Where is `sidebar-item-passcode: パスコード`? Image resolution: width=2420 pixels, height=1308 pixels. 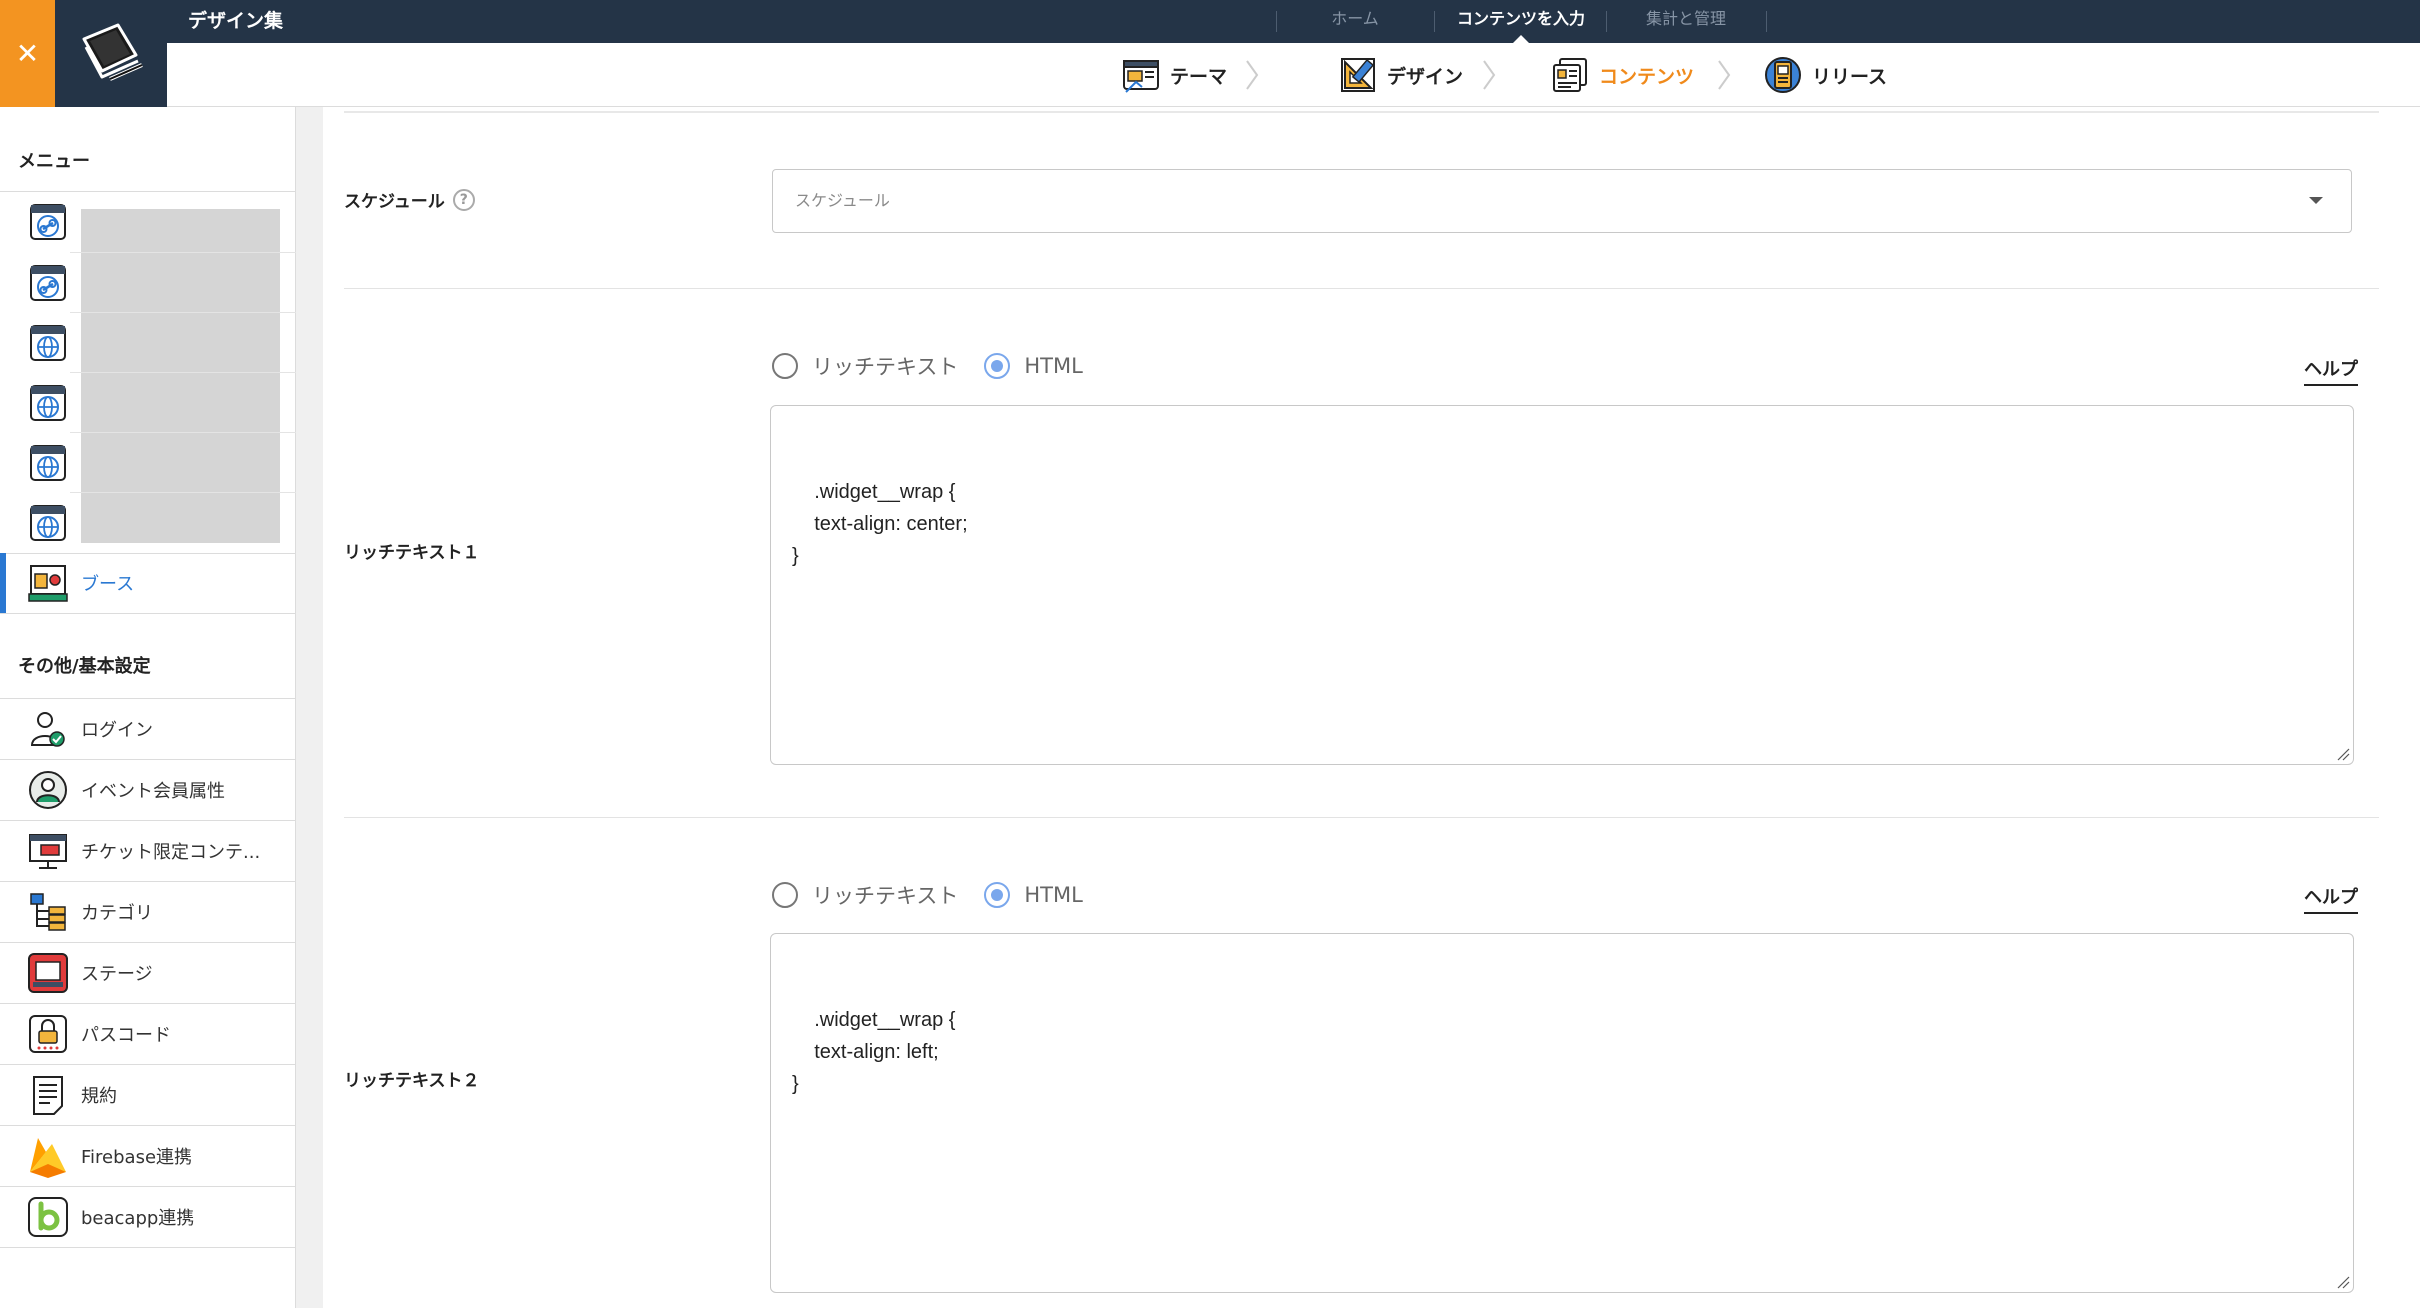 sidebar-item-passcode: パスコード is located at coordinates (148, 1034).